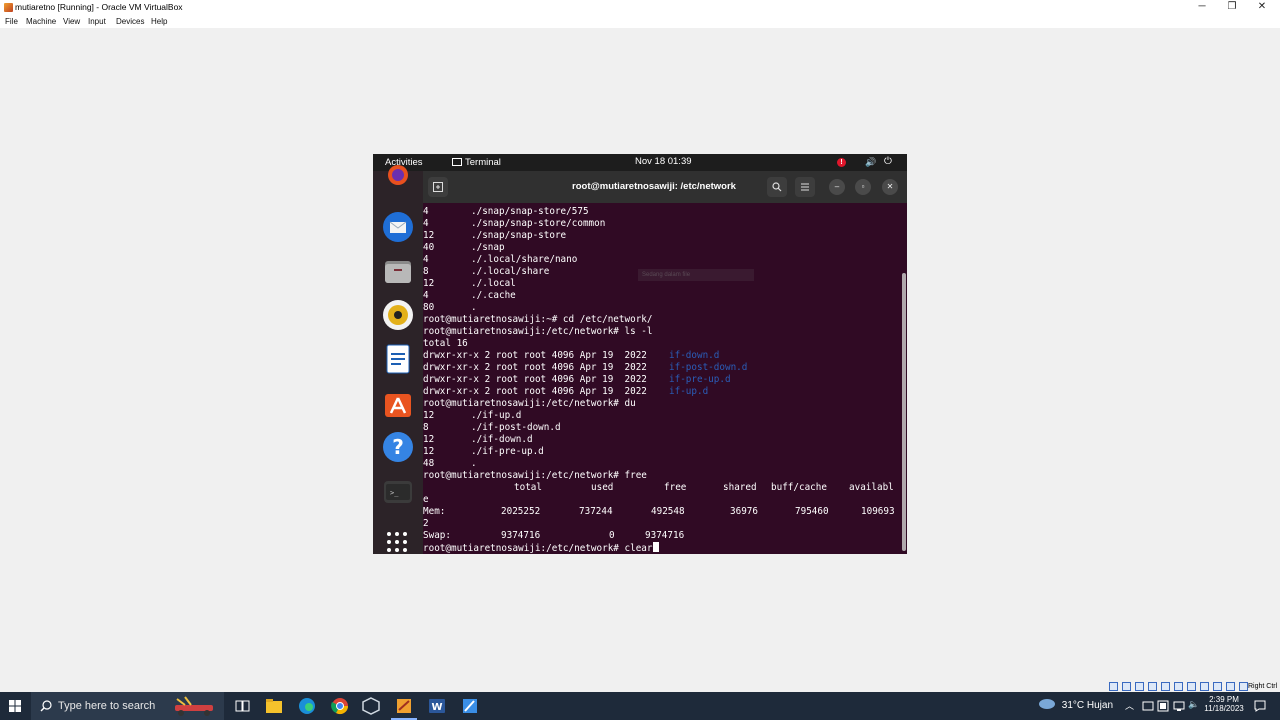 The image size is (1280, 720). What do you see at coordinates (1126, 686) in the screenshot?
I see `optical-drive-icon` at bounding box center [1126, 686].